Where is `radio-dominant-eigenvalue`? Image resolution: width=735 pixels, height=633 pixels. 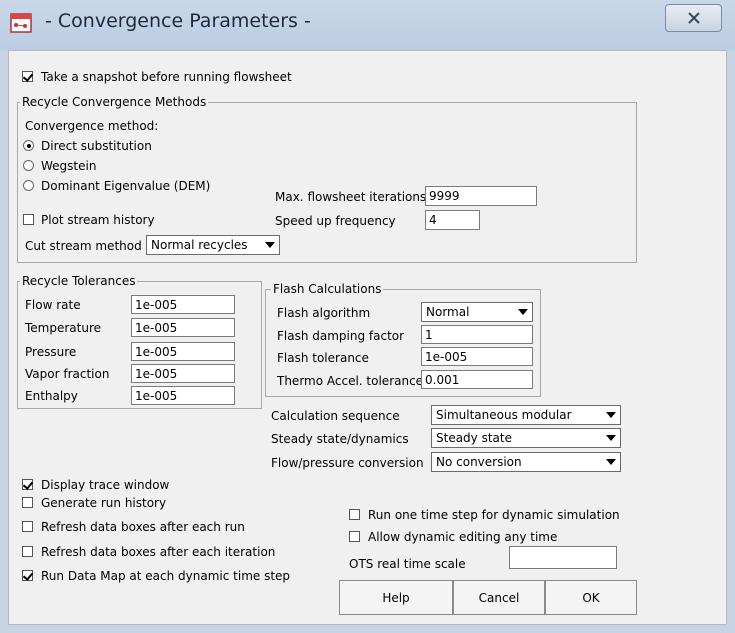
radio-dominant-eigenvalue is located at coordinates (28, 185).